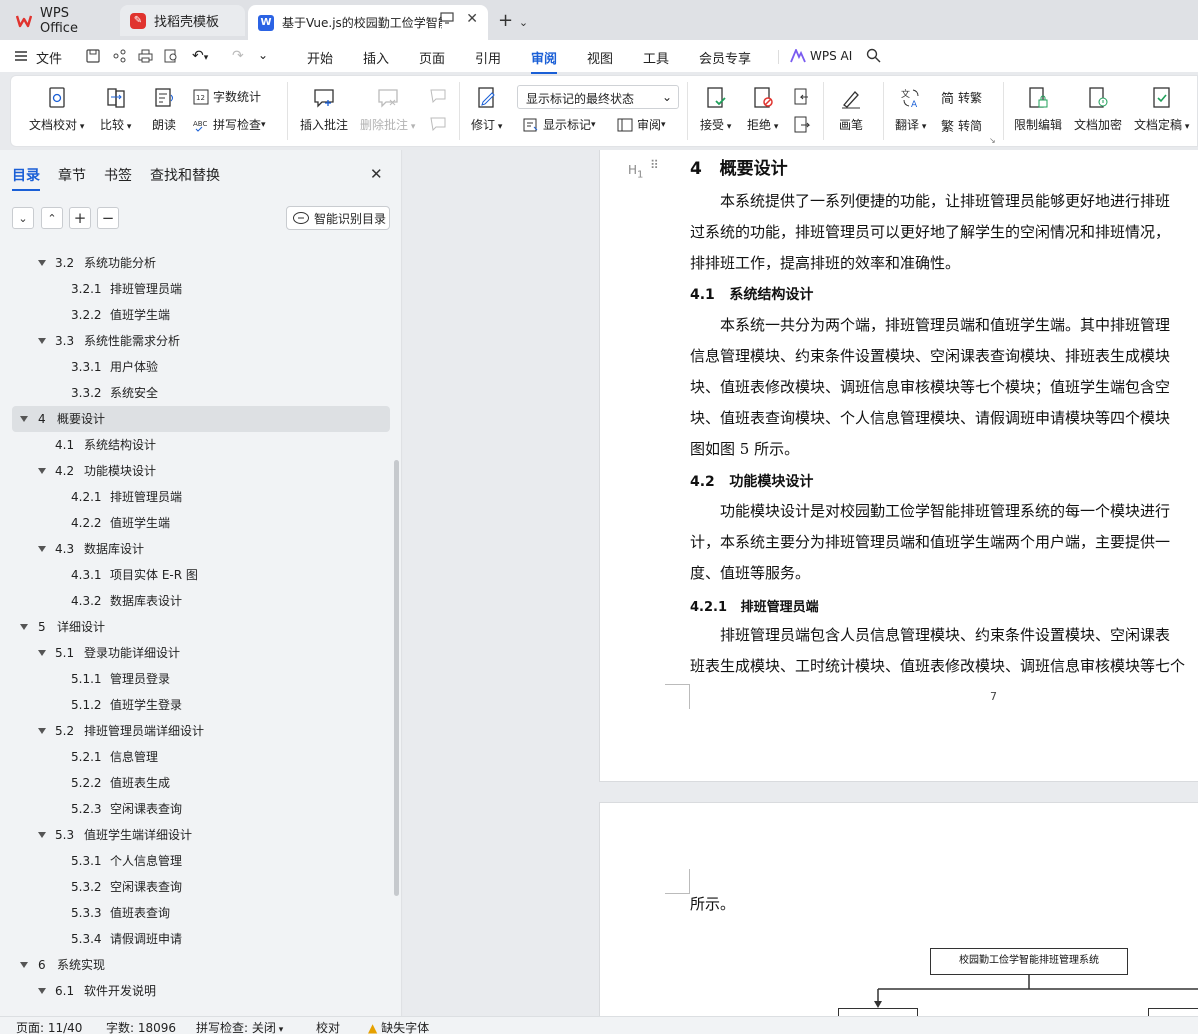 This screenshot has height=1034, width=1198. Describe the element at coordinates (49, 57) in the screenshot. I see `file-menu: 文件` at that location.